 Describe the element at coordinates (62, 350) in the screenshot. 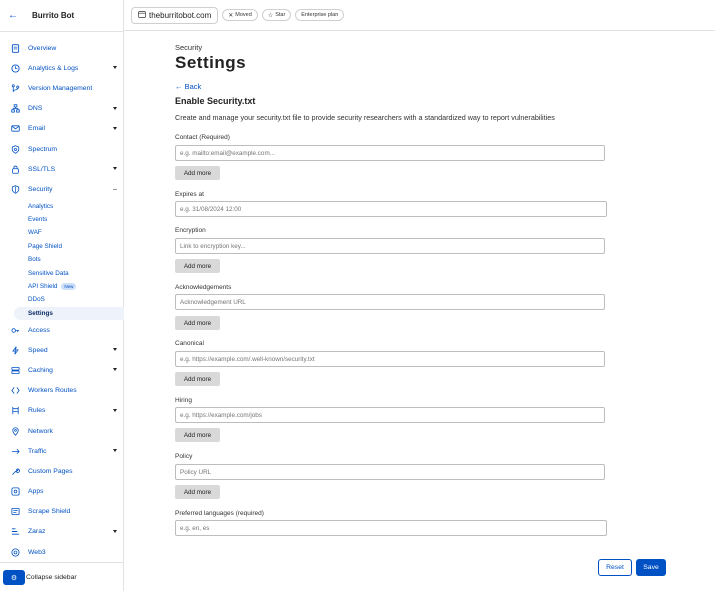

I see `sidebar-item-speed: Speed` at that location.